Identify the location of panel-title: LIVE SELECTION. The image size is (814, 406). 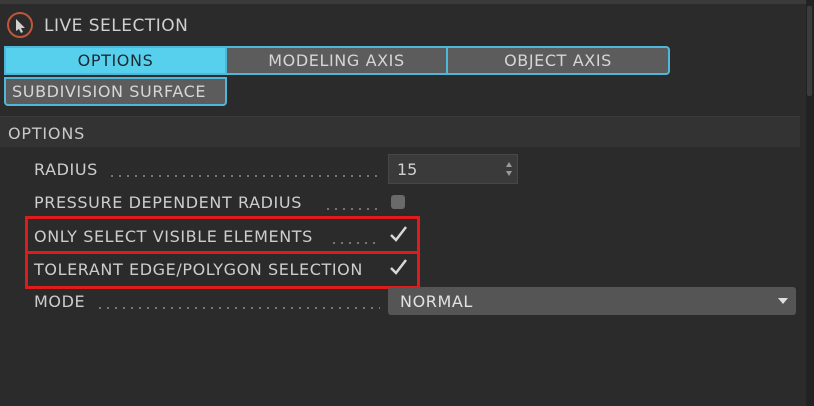
(116, 26).